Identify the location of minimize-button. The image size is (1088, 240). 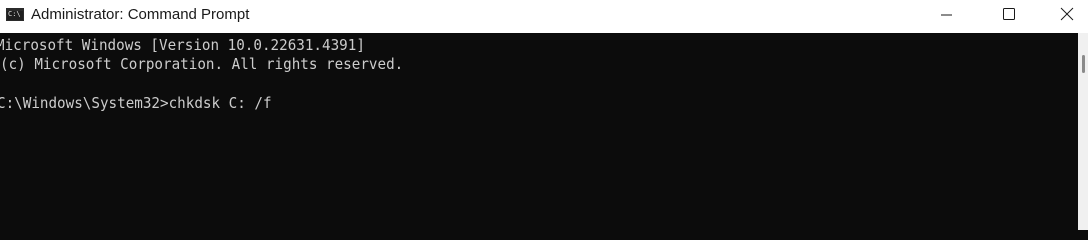
(948, 15).